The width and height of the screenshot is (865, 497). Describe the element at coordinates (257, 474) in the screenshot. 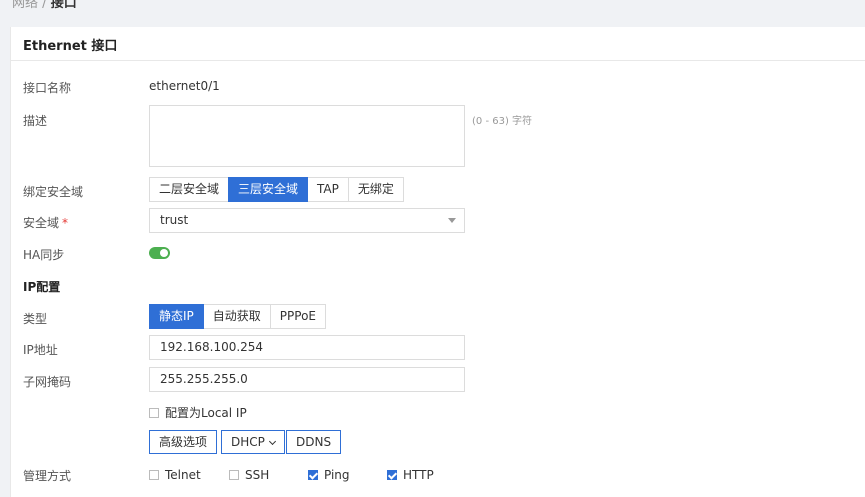

I see `mgmt-ssh-label: SSH` at that location.